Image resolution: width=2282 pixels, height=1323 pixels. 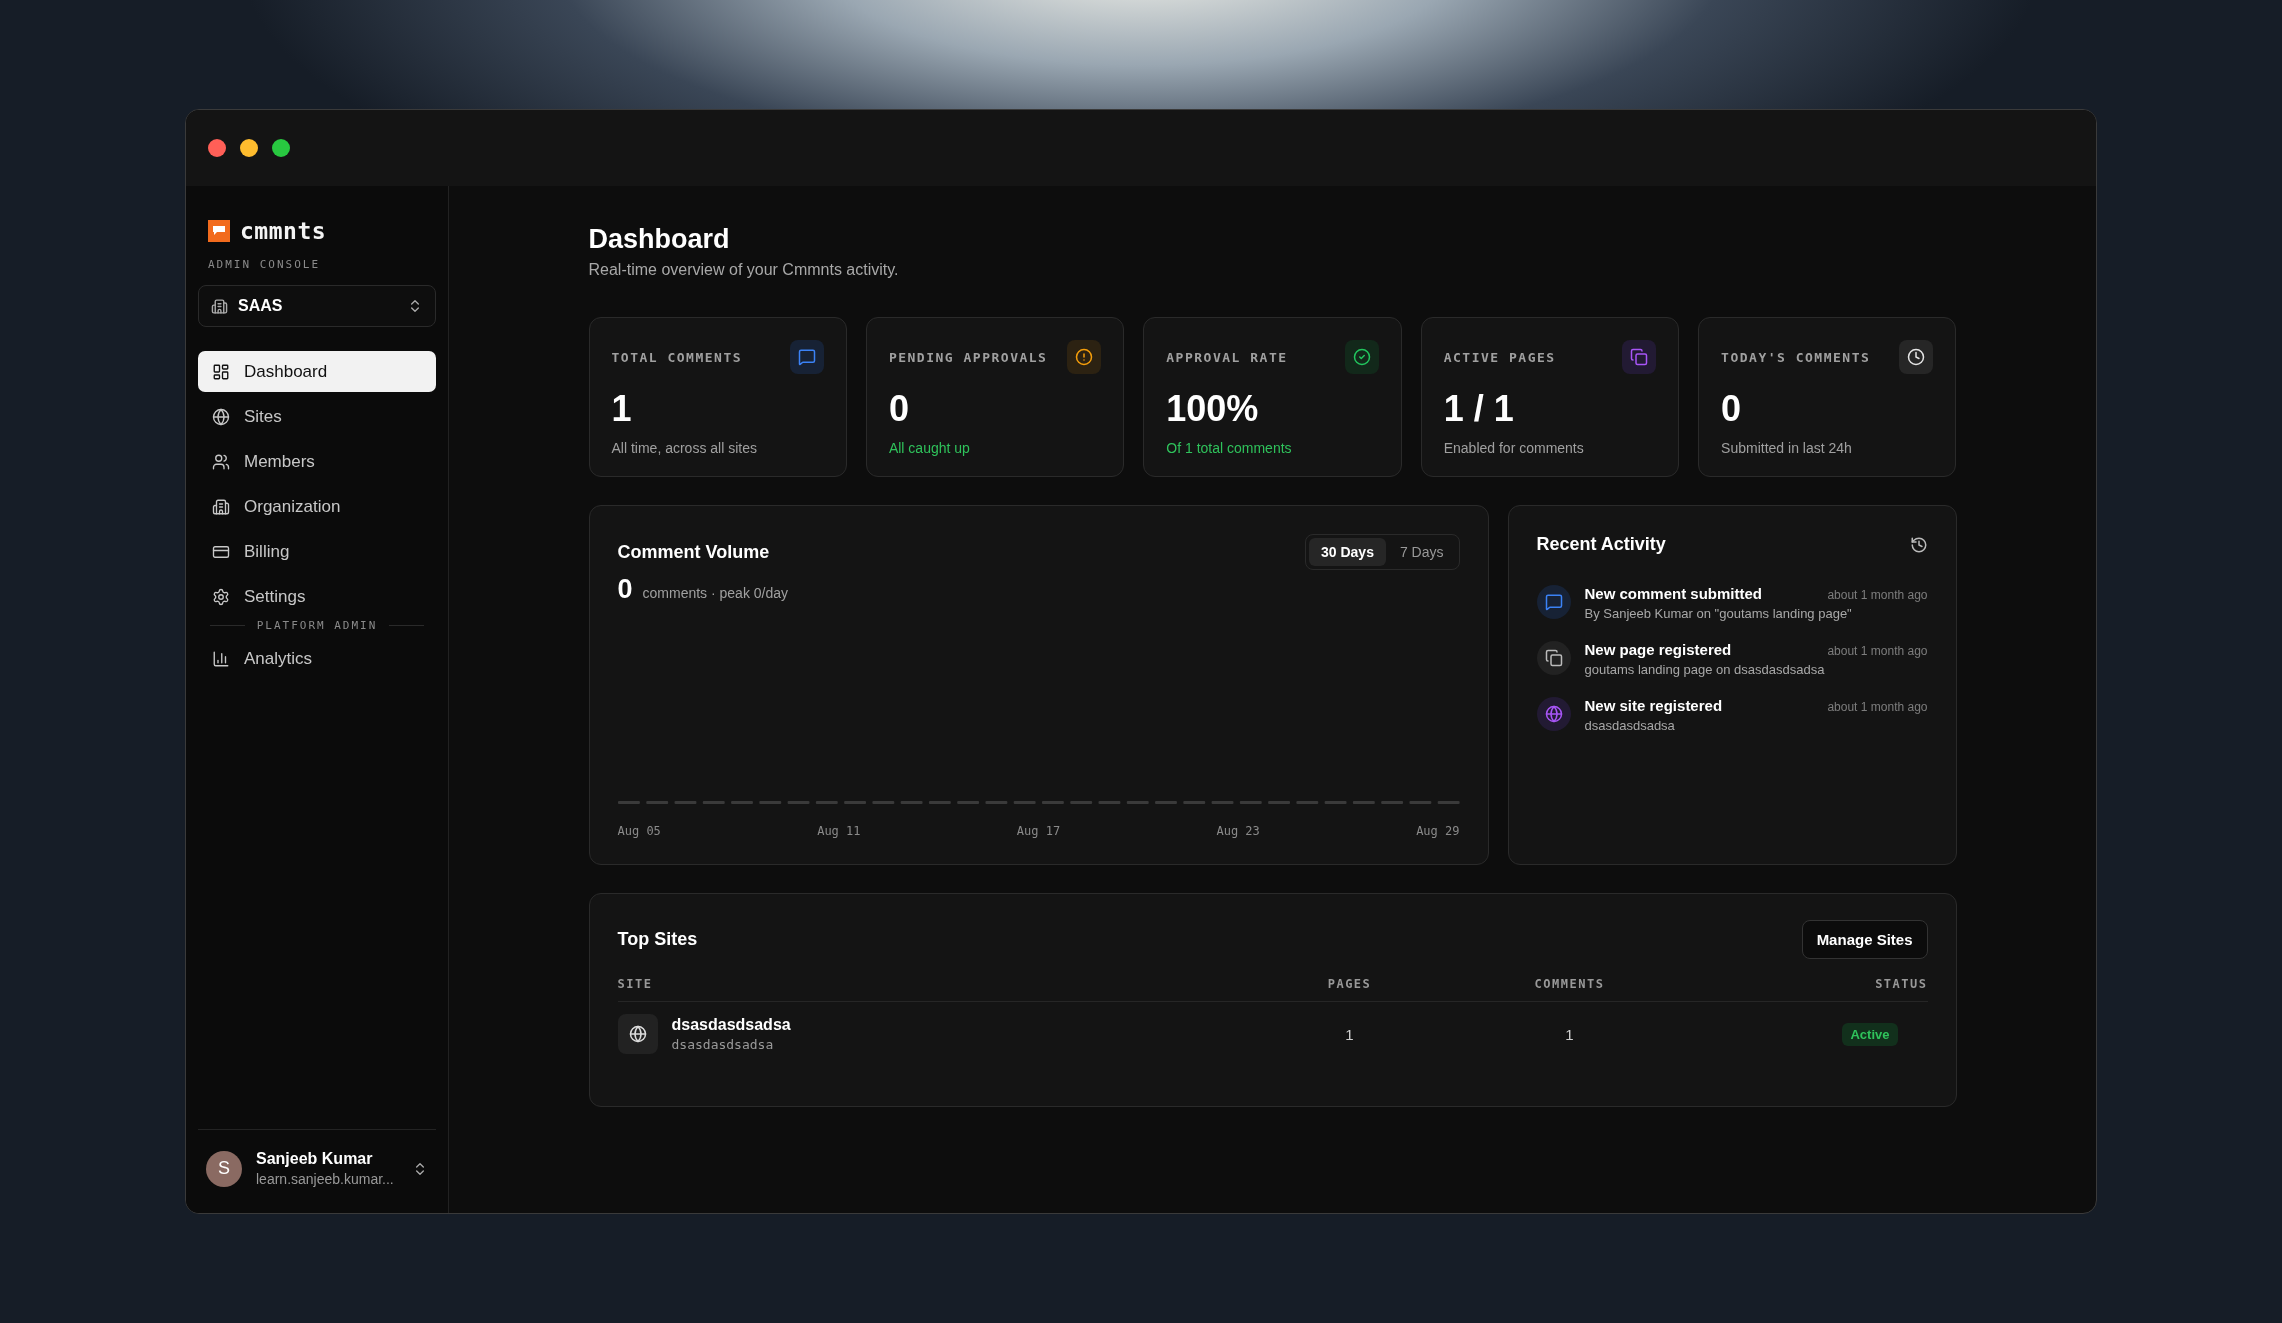 I want to click on stat-note: Of 1 total comments, so click(x=1229, y=448).